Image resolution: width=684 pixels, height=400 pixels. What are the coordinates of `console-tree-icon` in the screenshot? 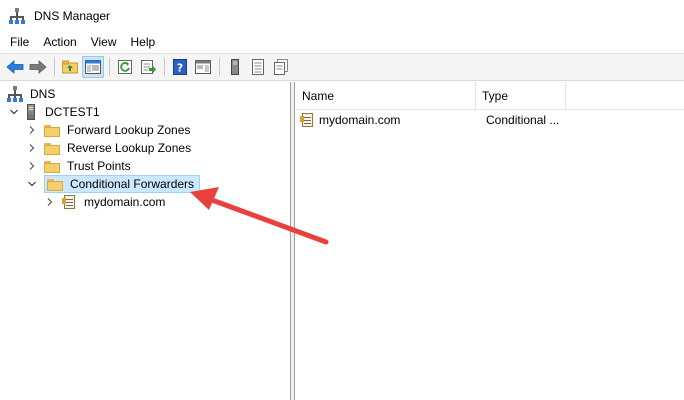 It's located at (93, 67).